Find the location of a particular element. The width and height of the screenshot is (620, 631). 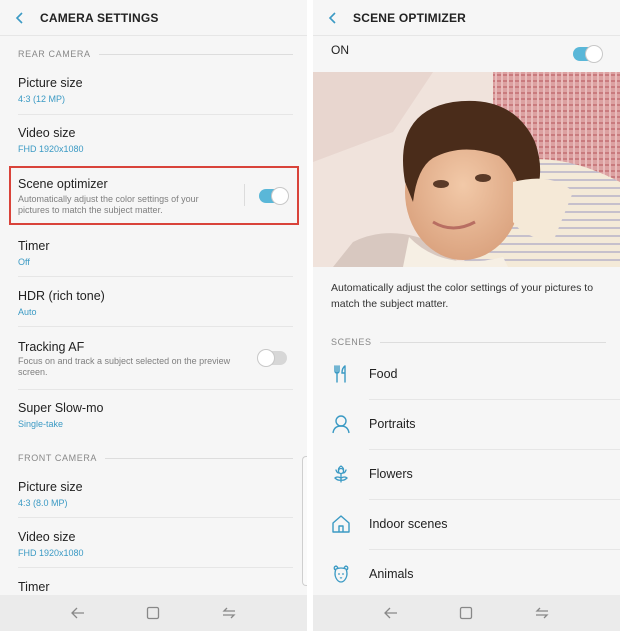

page-title: CAMERA SETTINGS is located at coordinates (99, 17).